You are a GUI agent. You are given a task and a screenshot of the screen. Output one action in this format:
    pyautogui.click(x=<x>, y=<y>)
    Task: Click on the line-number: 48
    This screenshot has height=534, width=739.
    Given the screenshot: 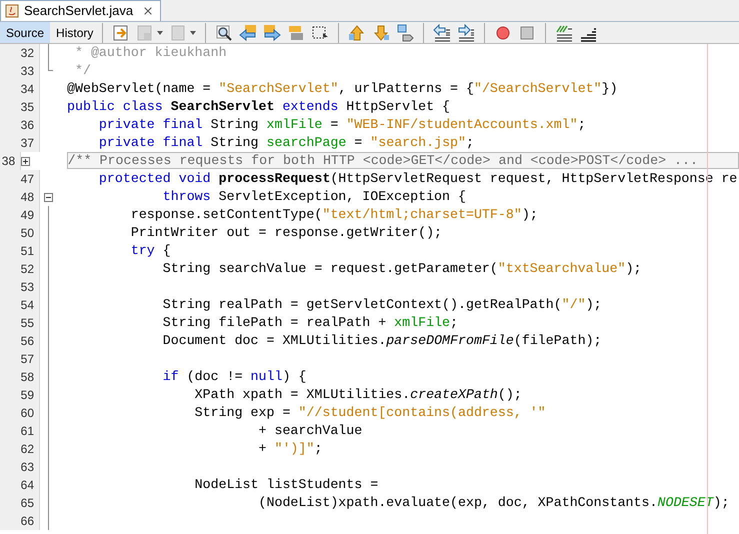 What is the action you would take?
    pyautogui.click(x=27, y=197)
    